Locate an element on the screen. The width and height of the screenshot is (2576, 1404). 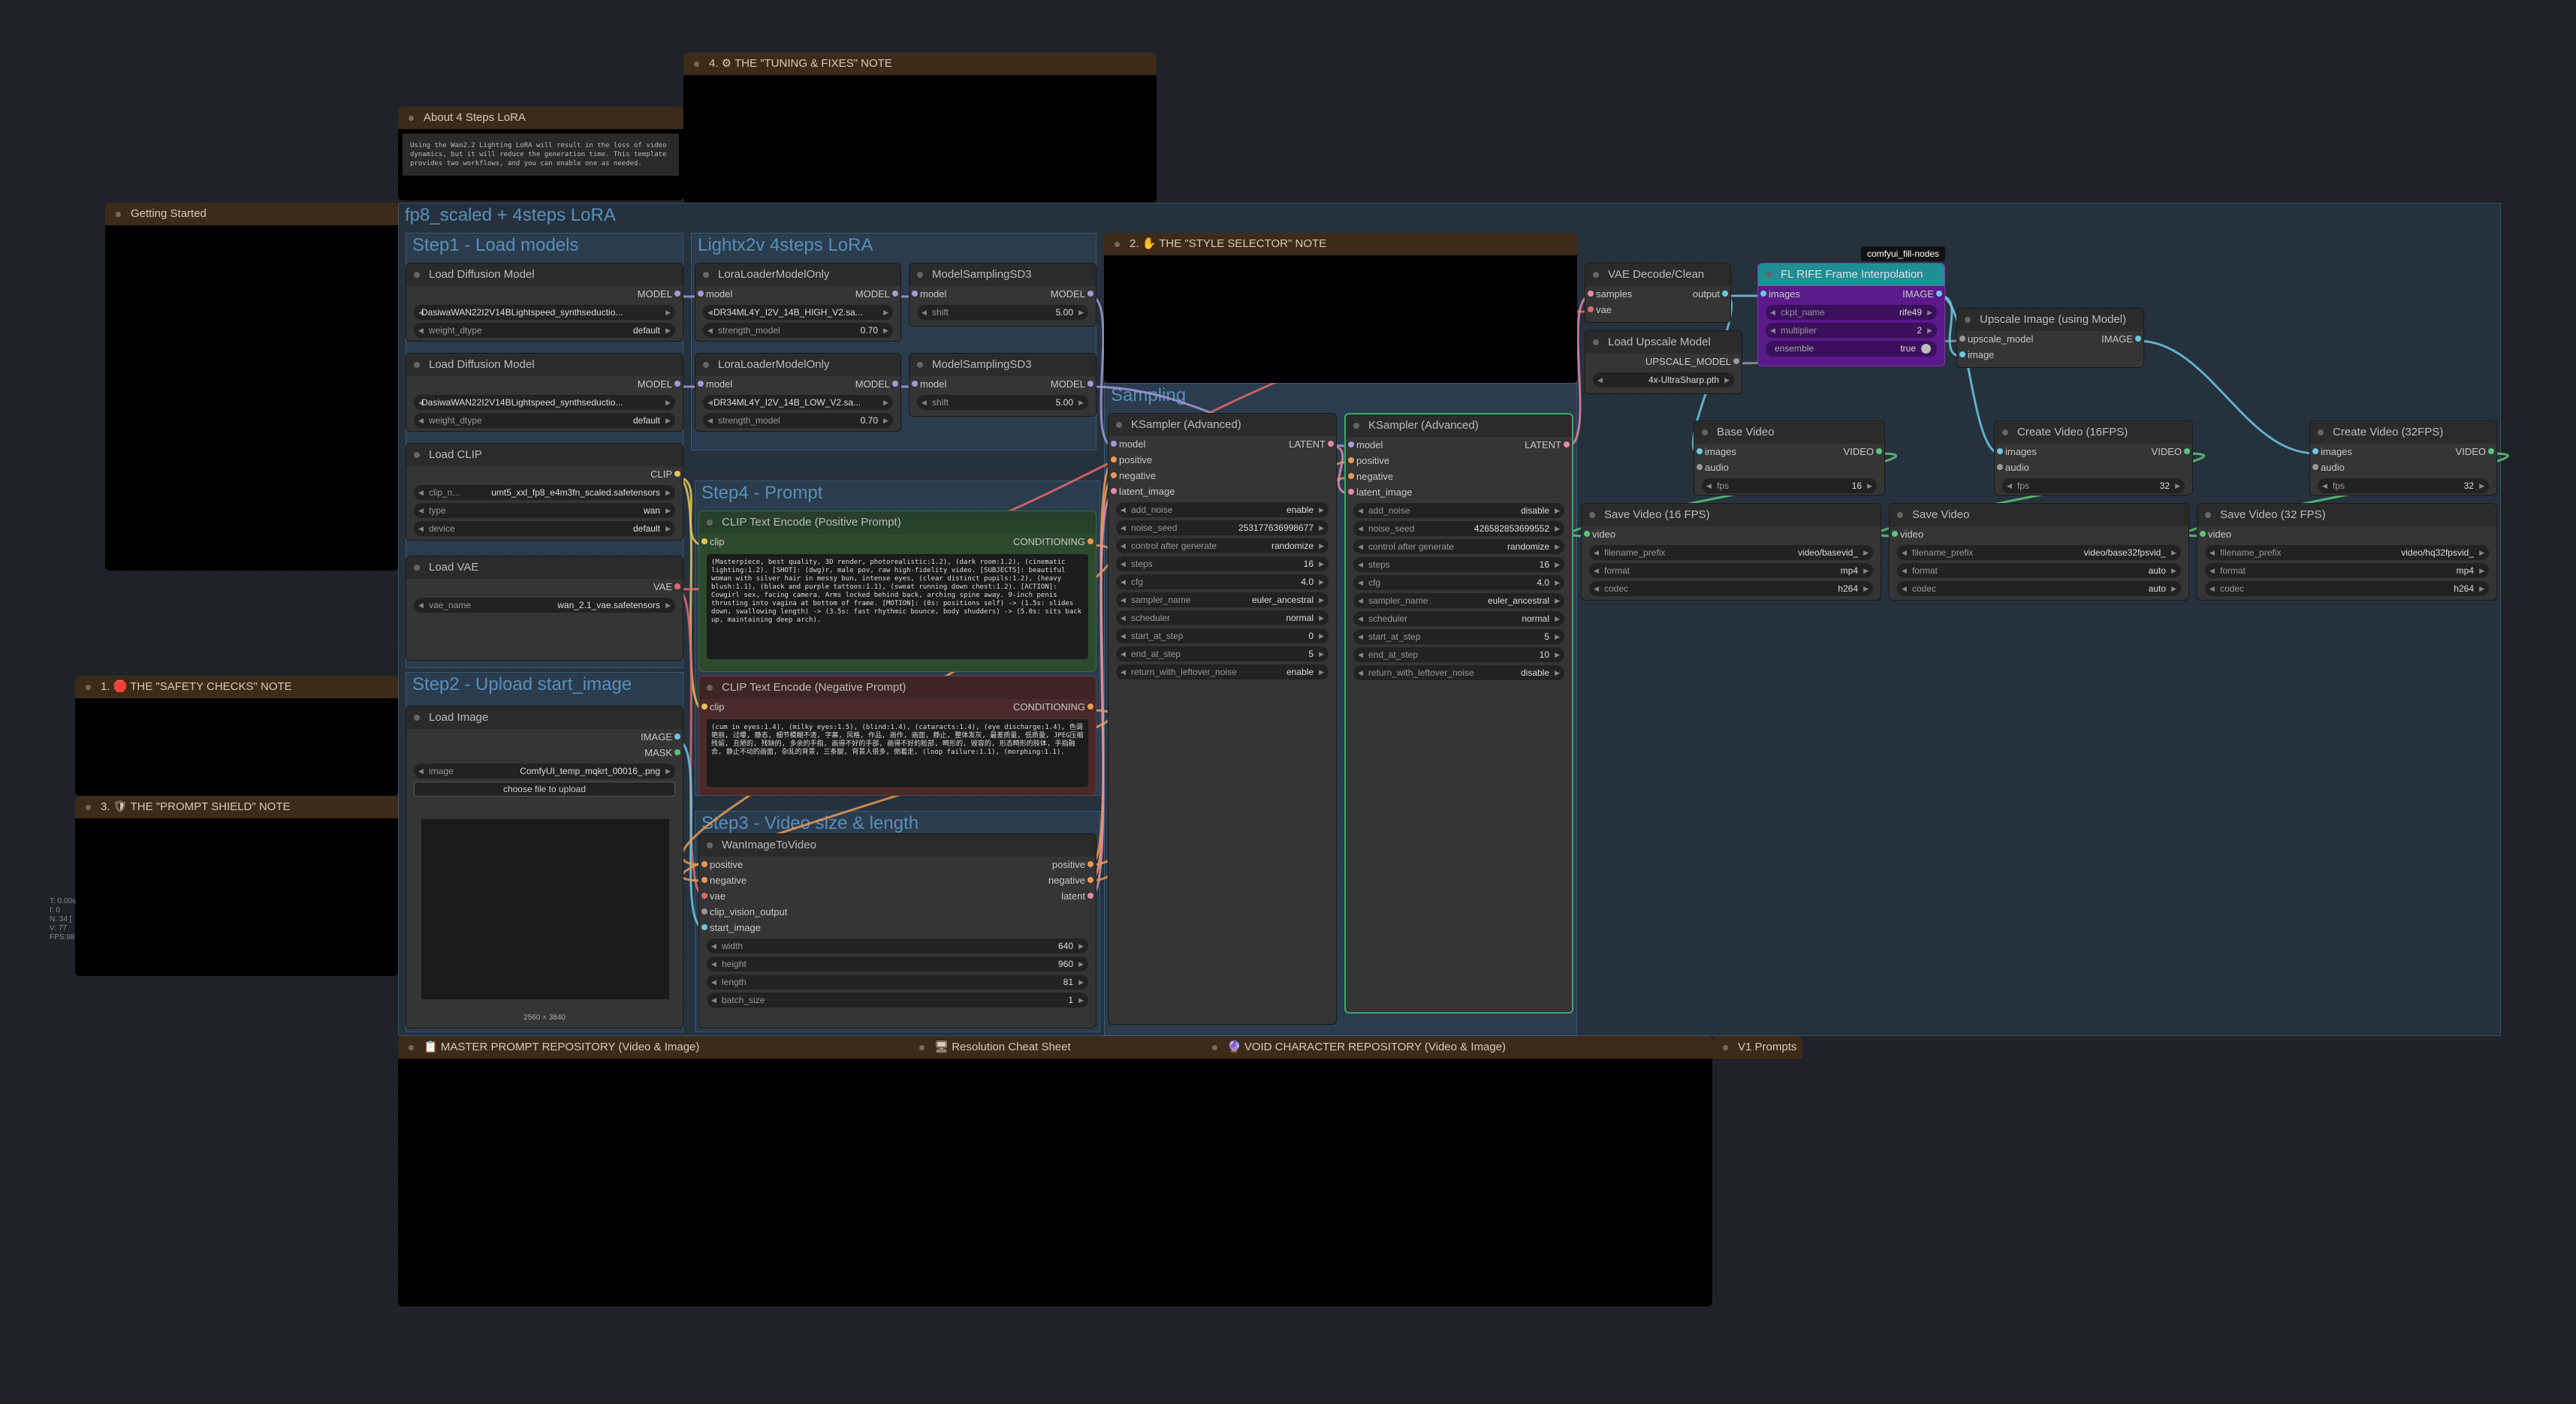
noise-seed-input: noise_seed 253177636998677 is located at coordinates (1222, 528).